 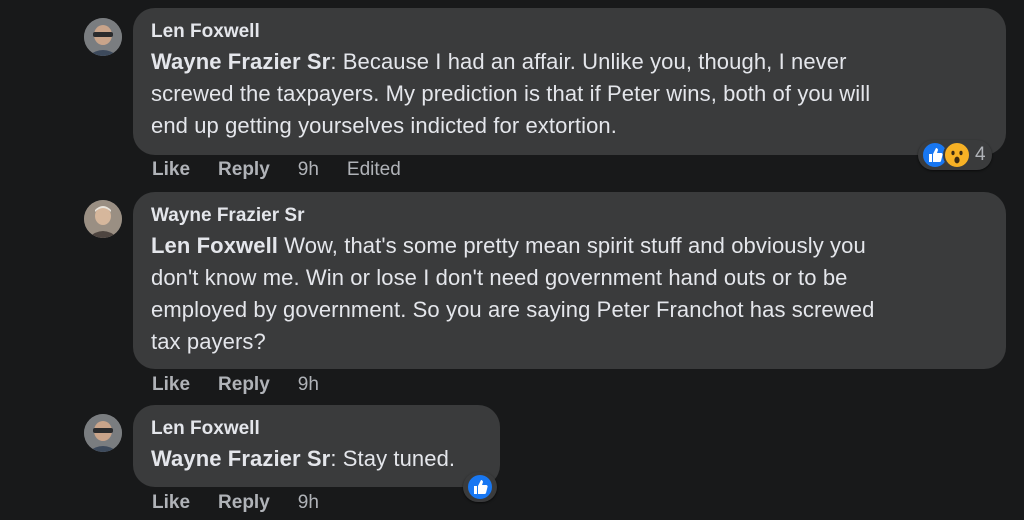 I want to click on wow-icon, so click(x=957, y=155).